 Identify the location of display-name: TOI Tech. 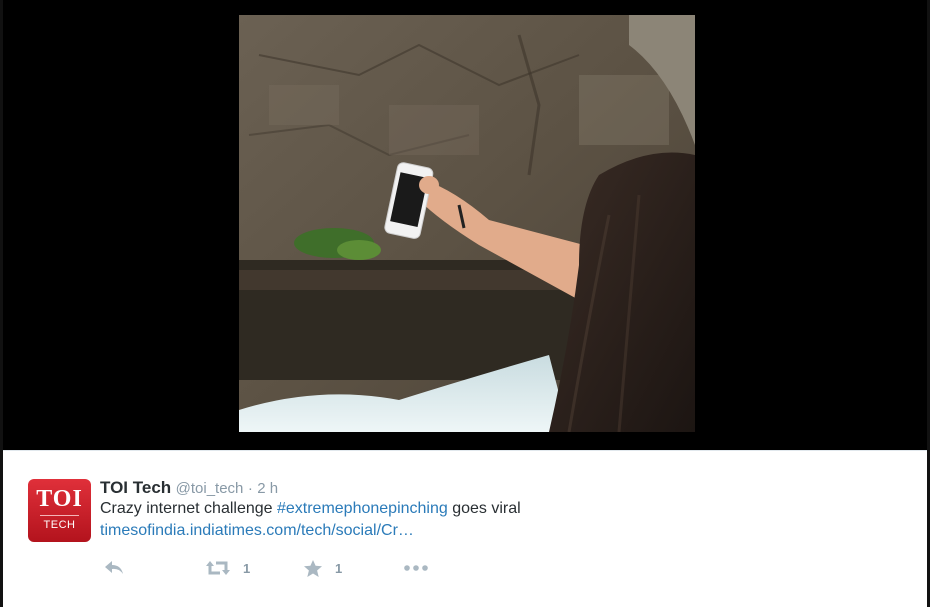
(135, 487).